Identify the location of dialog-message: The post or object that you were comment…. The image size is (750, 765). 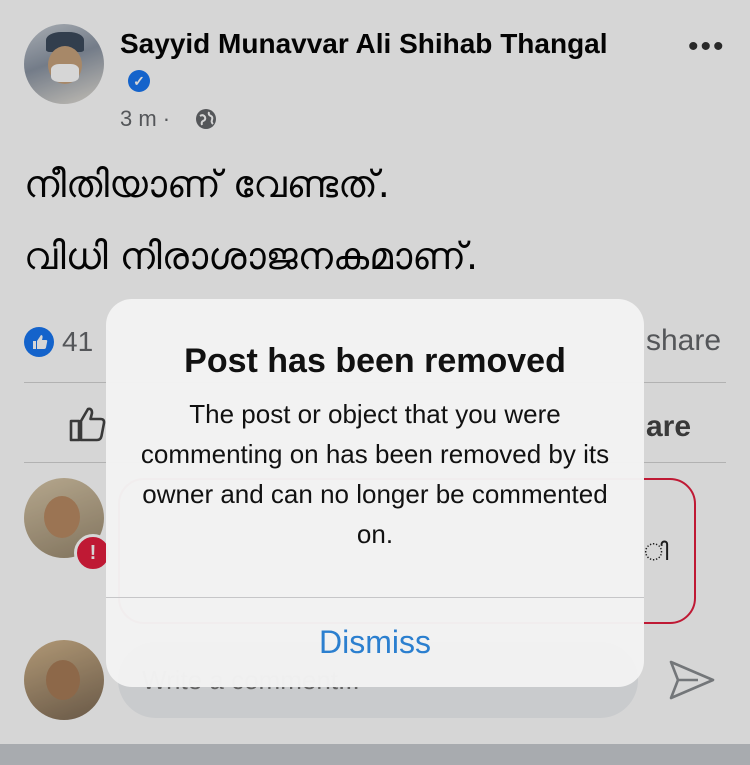
(375, 474).